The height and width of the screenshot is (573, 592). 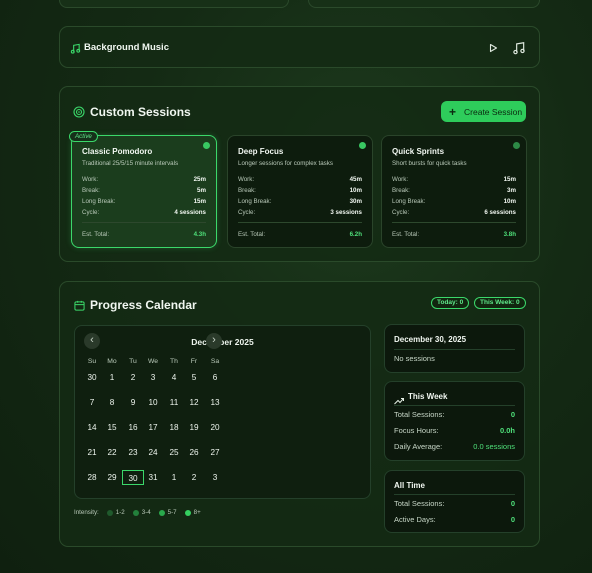 What do you see at coordinates (126, 47) in the screenshot?
I see `background-music-title: Background Music` at bounding box center [126, 47].